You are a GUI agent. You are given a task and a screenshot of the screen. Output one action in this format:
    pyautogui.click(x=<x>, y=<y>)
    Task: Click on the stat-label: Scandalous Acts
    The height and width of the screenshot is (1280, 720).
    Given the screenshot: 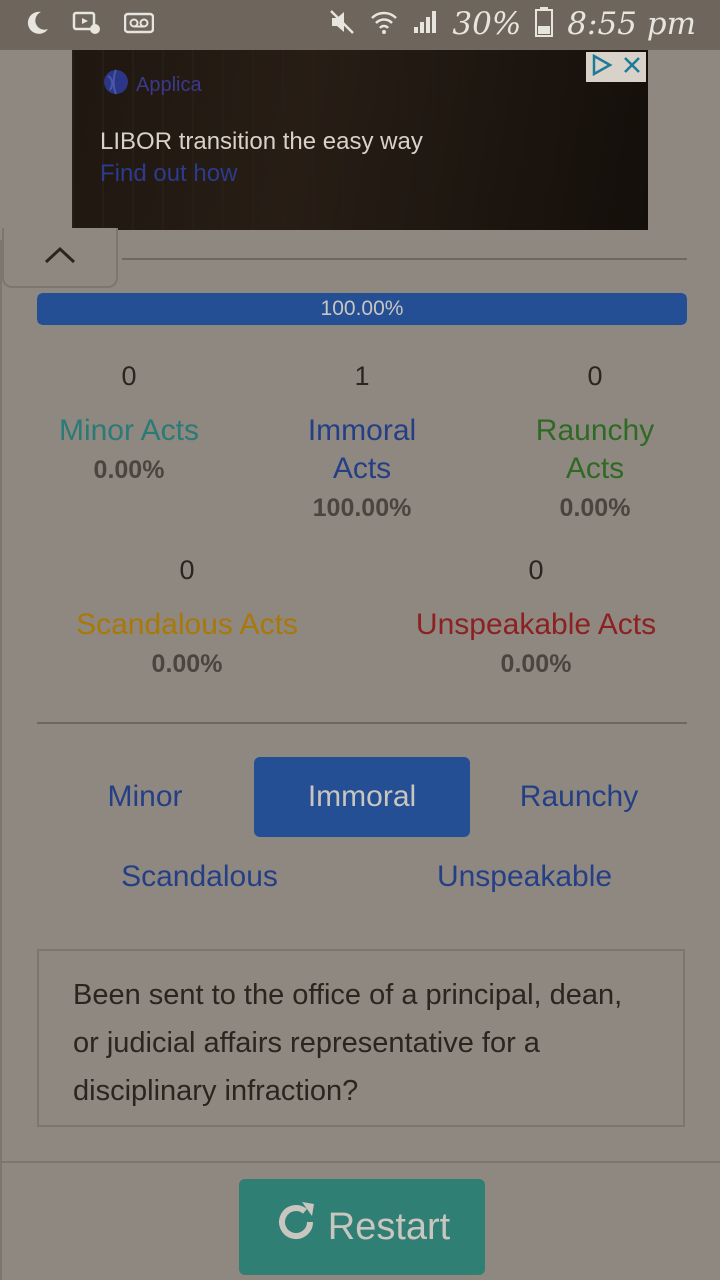 What is the action you would take?
    pyautogui.click(x=187, y=624)
    